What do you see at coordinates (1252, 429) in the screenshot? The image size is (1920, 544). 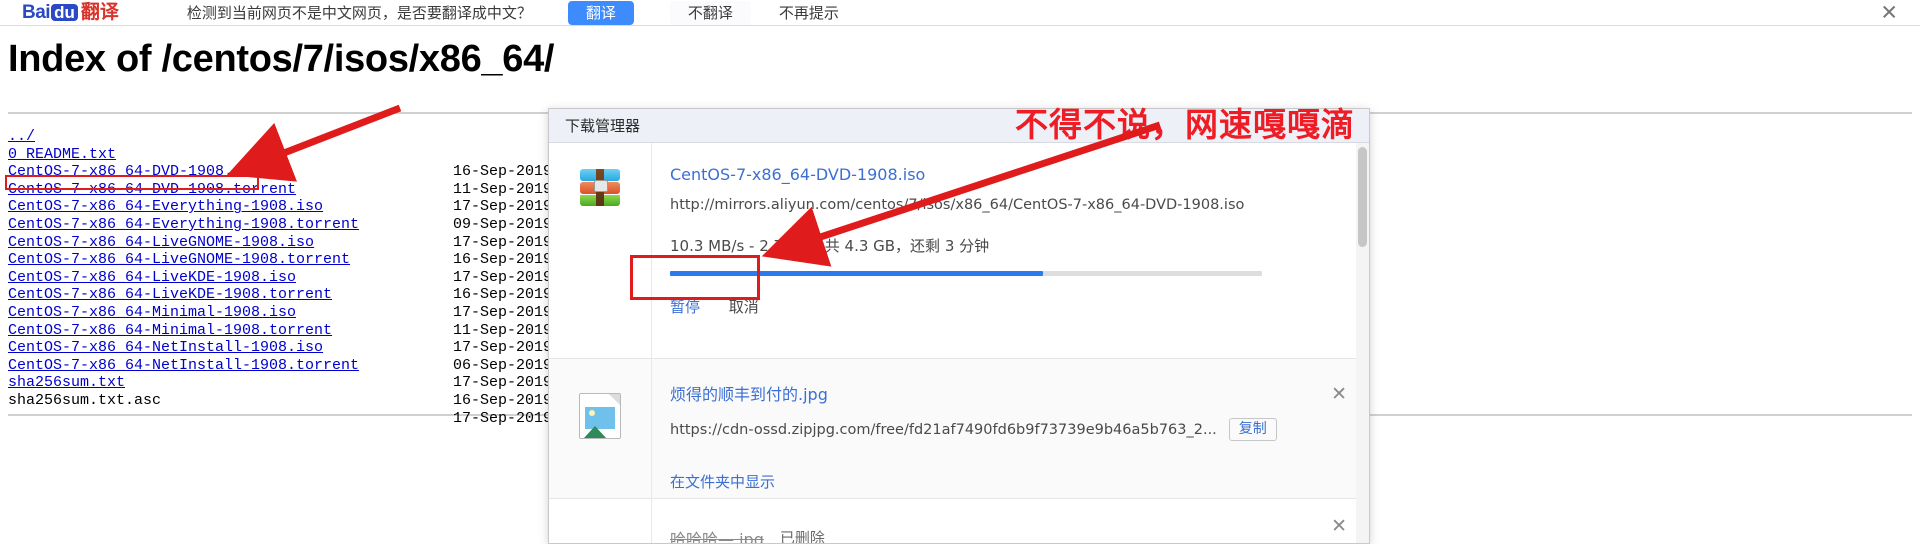 I see `copy-url-button: 复制` at bounding box center [1252, 429].